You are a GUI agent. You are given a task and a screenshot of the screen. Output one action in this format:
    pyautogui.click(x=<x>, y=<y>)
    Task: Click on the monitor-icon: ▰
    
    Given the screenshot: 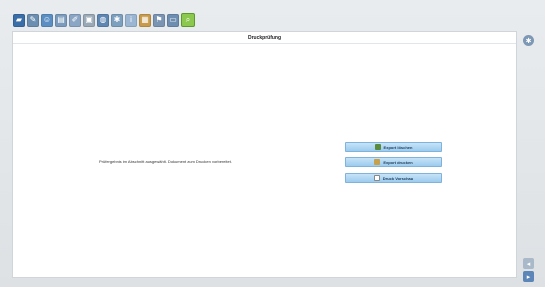 What is the action you would take?
    pyautogui.click(x=19, y=20)
    